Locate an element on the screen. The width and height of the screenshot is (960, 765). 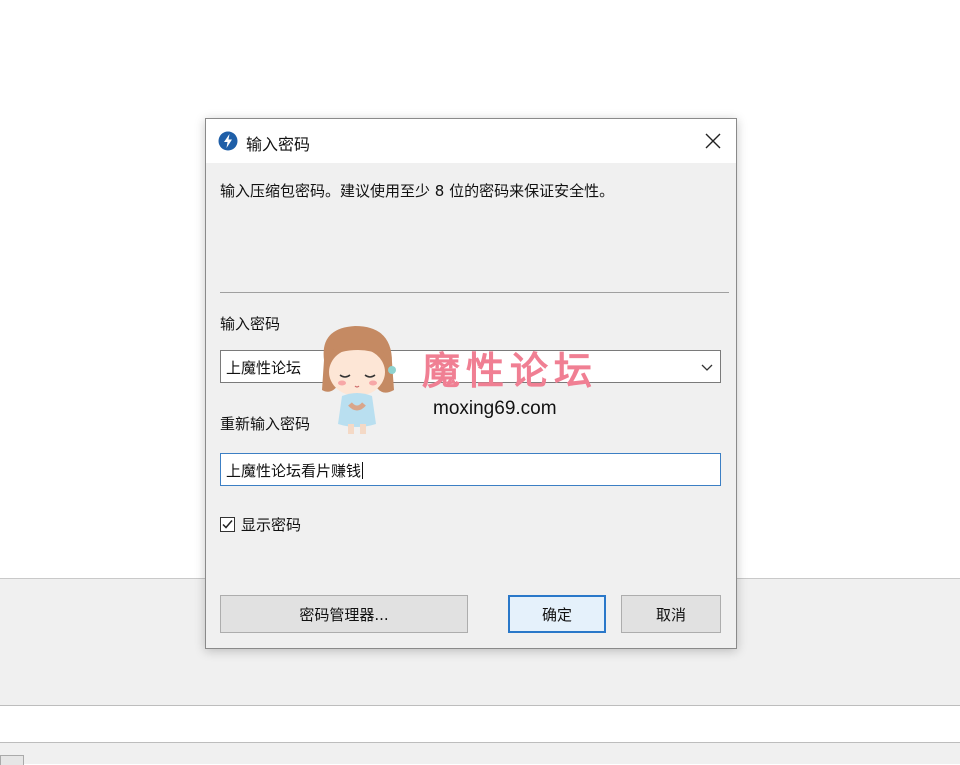
chevron-down-icon is located at coordinates (707, 367).